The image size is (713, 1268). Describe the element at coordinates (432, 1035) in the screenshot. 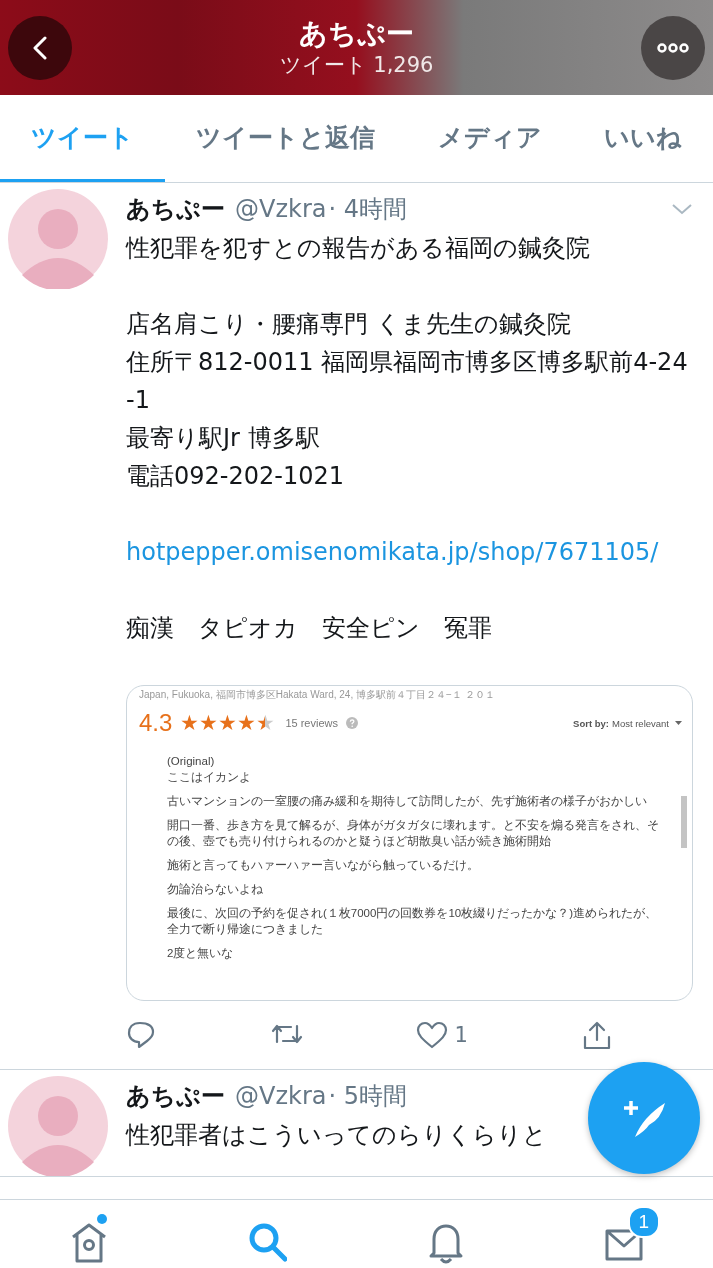

I see `heart-icon` at that location.